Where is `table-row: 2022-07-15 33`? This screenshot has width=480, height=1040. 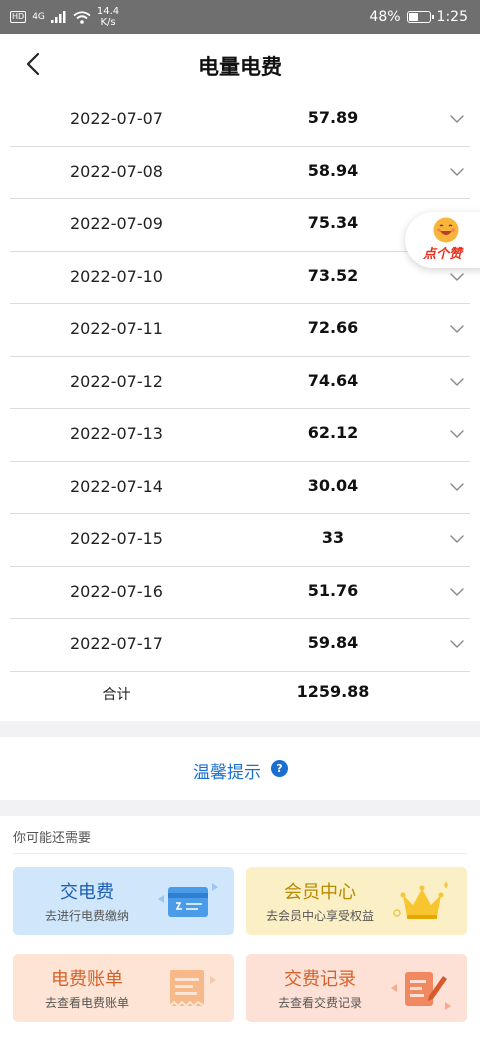
table-row: 2022-07-15 33 is located at coordinates (240, 540).